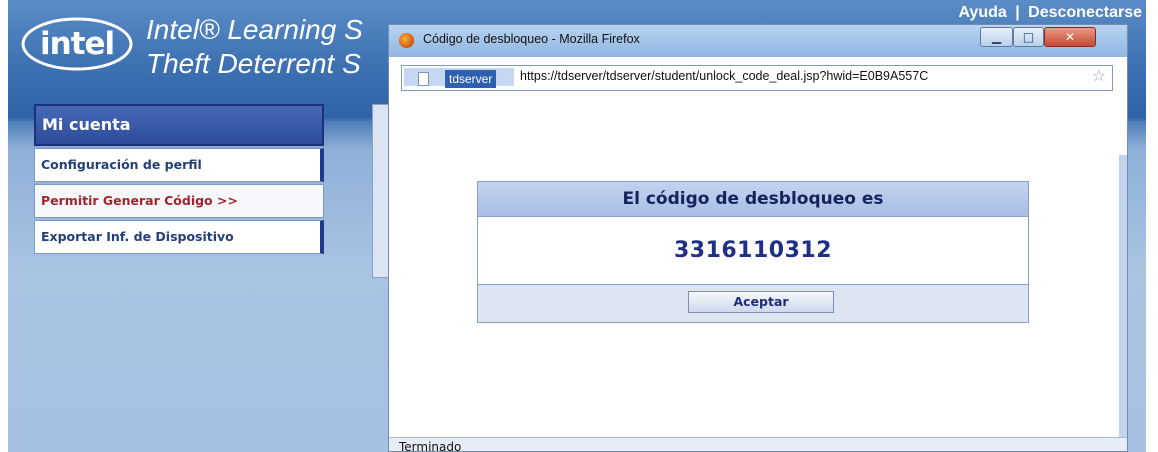 This screenshot has height=452, width=1158. What do you see at coordinates (77, 44) in the screenshot?
I see `intel-logo-text: intel` at bounding box center [77, 44].